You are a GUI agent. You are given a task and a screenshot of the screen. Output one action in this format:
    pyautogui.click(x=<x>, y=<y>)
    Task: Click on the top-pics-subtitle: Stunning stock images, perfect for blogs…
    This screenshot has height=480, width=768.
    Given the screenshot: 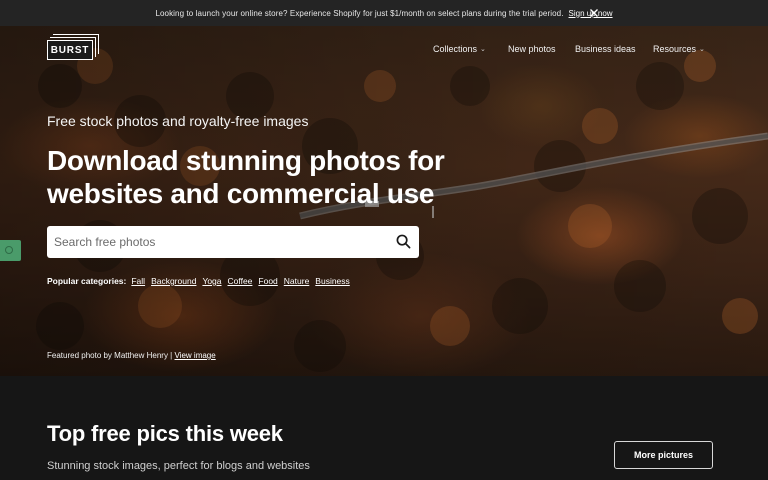 What is the action you would take?
    pyautogui.click(x=178, y=466)
    